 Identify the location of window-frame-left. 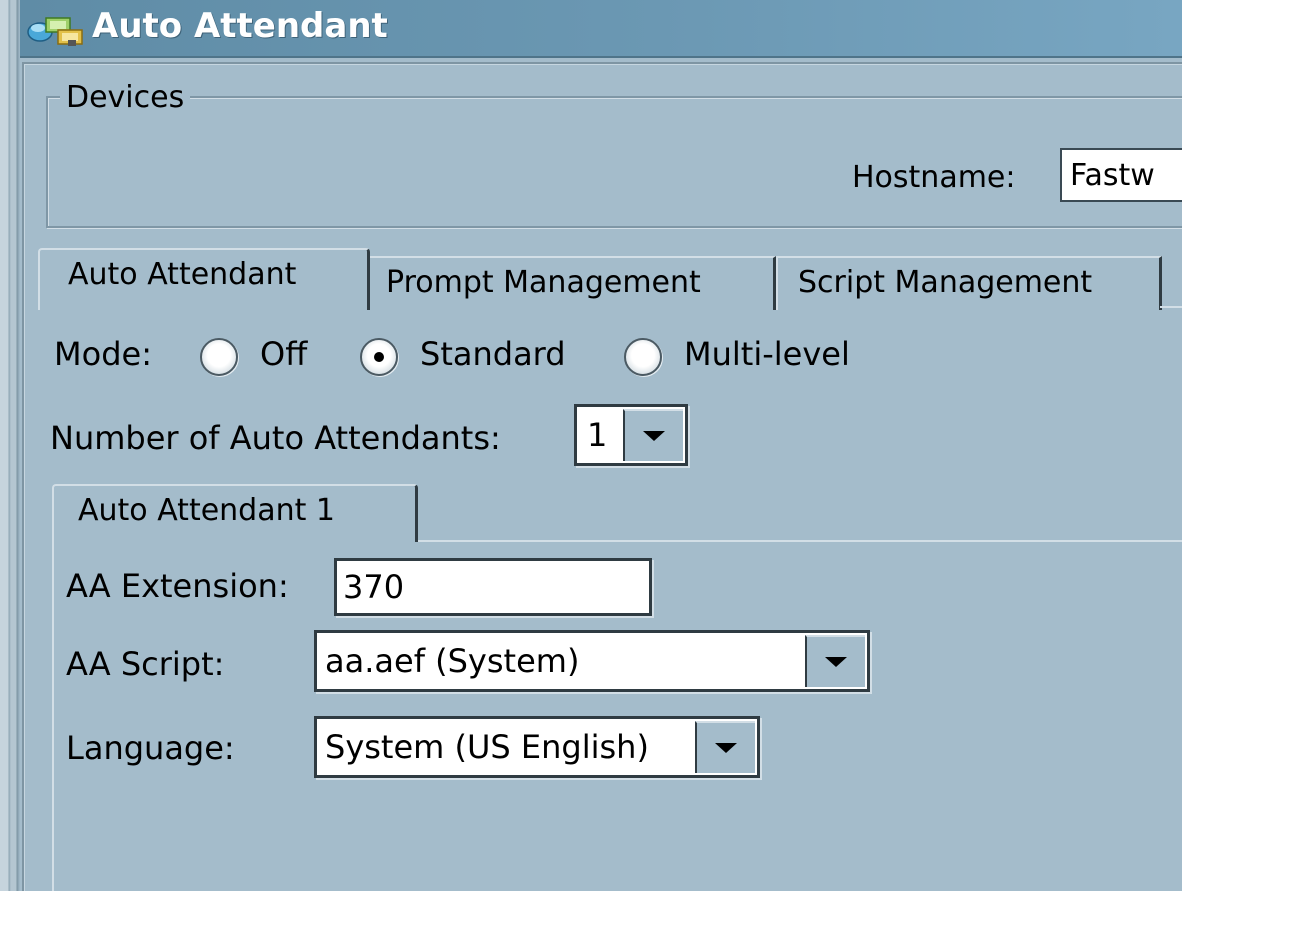
(10, 445).